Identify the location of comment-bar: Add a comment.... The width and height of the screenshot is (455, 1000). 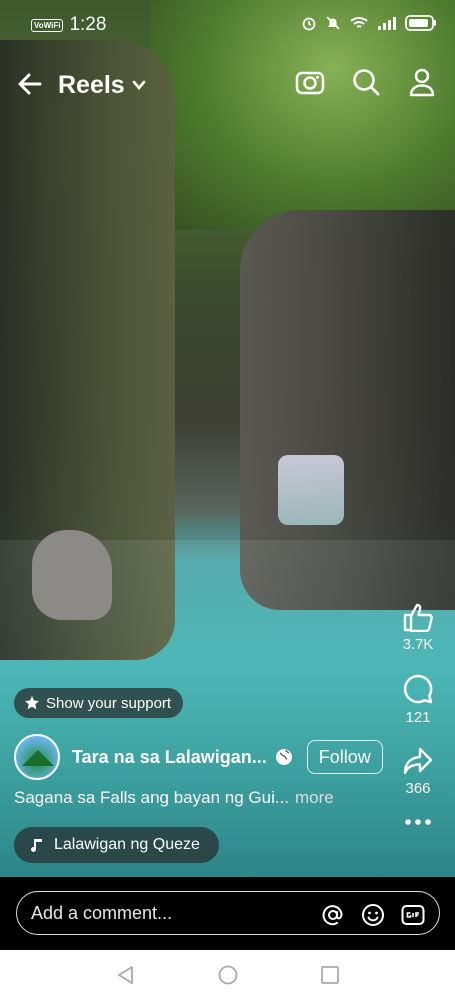
(227, 913).